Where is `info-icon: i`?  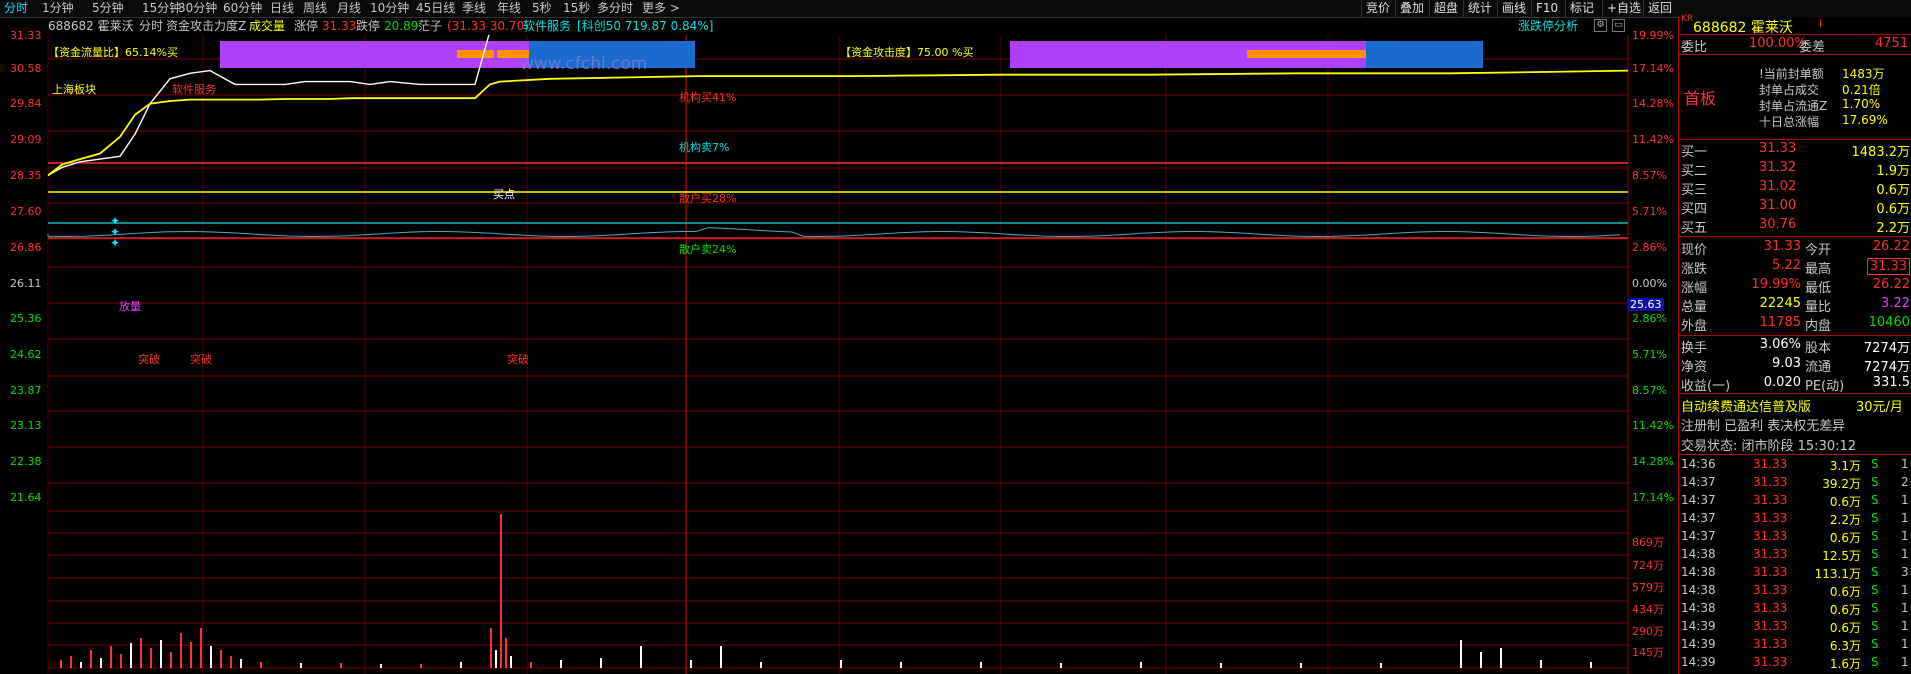
info-icon: i is located at coordinates (1820, 23).